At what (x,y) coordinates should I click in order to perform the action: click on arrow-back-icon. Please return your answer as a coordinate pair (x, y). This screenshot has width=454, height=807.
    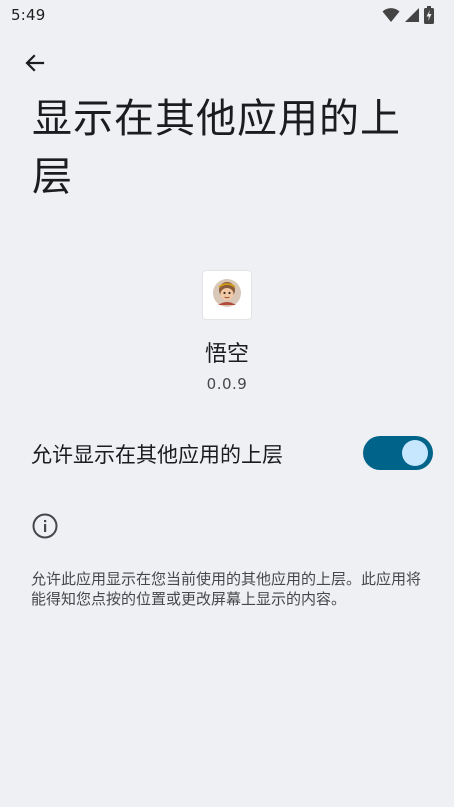
    Looking at the image, I should click on (35, 65).